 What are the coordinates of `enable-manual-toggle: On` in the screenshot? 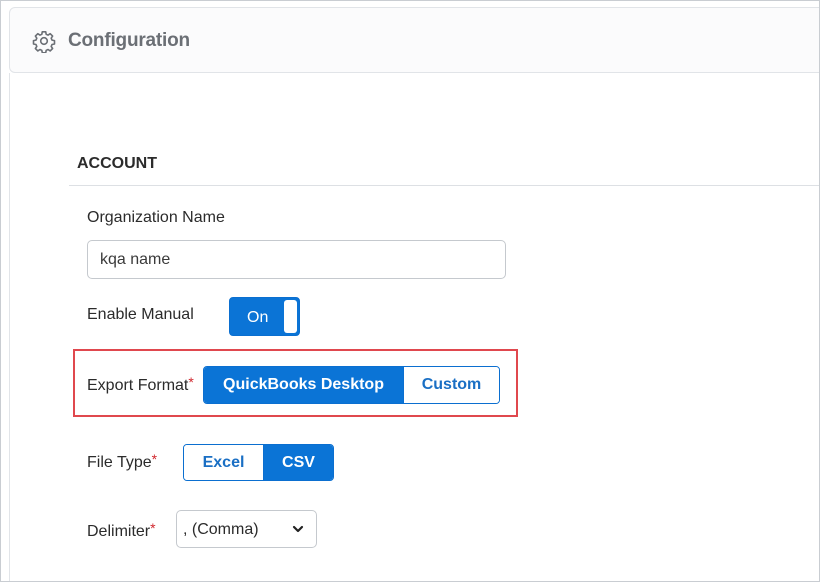 It's located at (264, 316).